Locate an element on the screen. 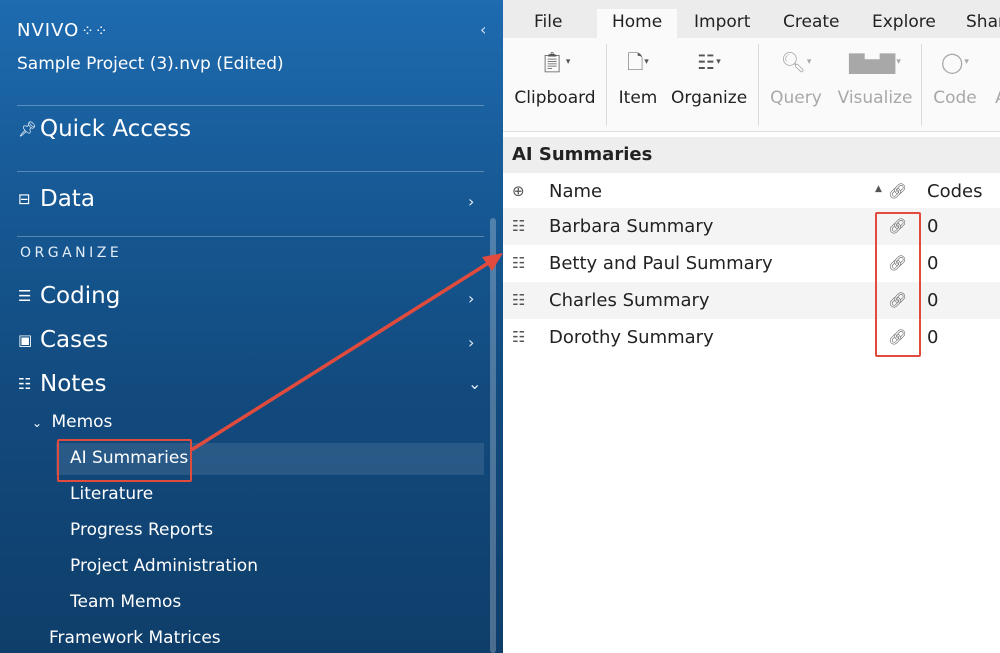 Image resolution: width=1000 pixels, height=653 pixels. tree-memos: ⌄ Memos is located at coordinates (72, 422).